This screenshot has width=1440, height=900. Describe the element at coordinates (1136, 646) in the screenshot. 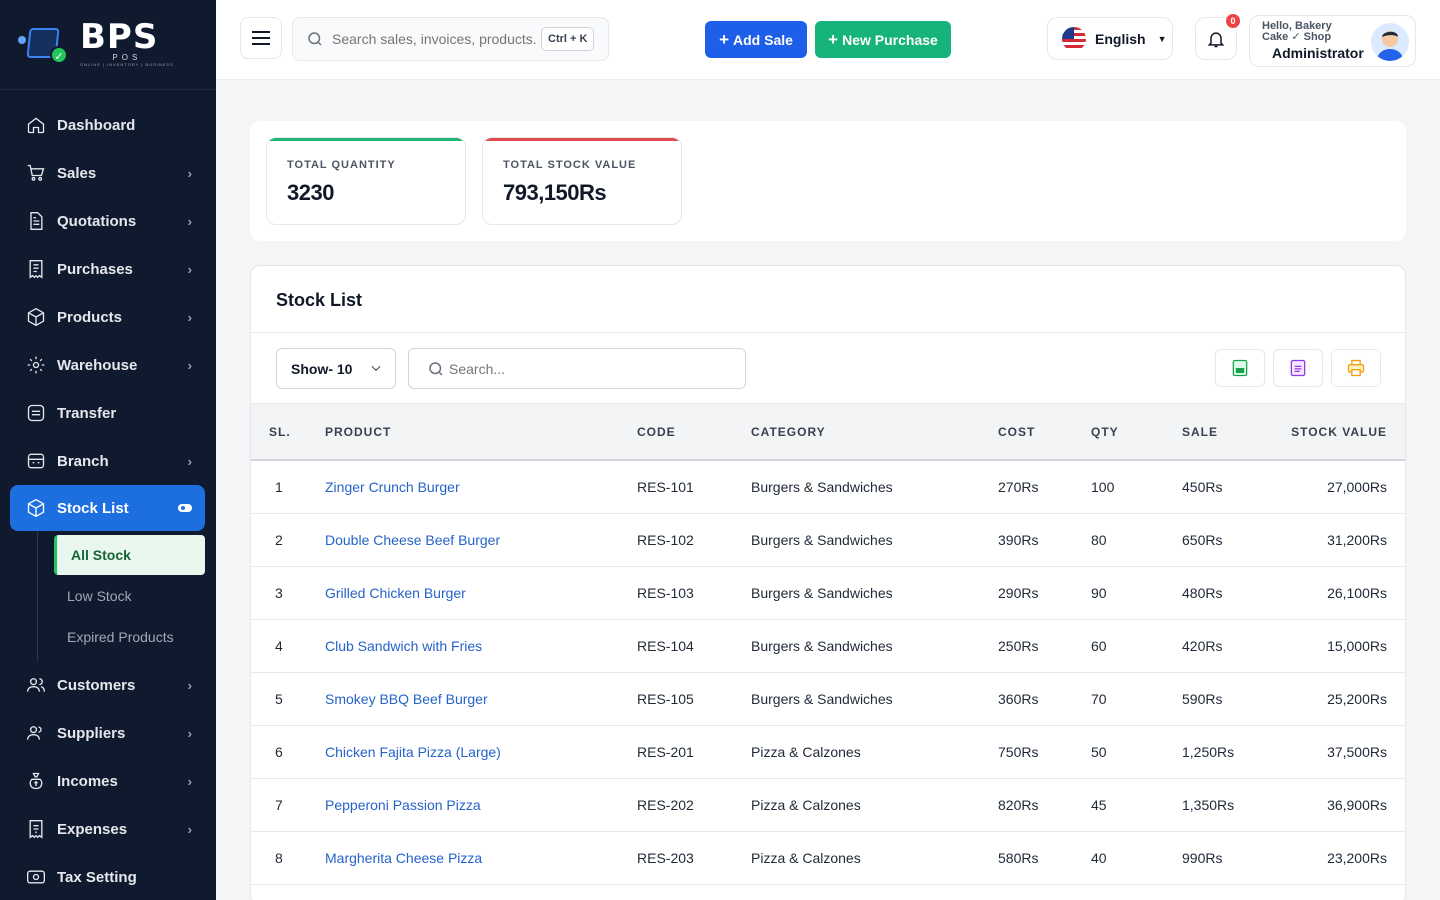

I see `cell-qty: 60` at that location.